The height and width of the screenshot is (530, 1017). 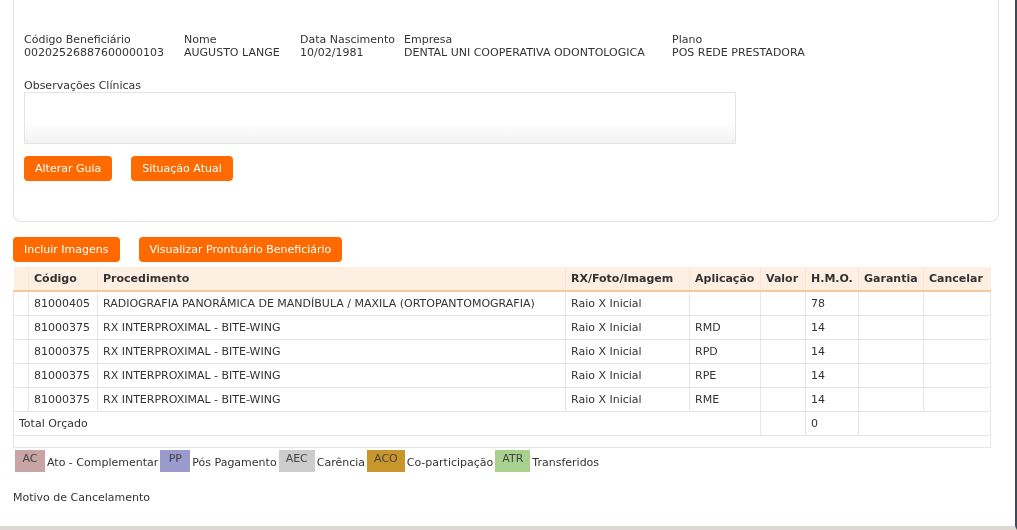 What do you see at coordinates (30, 461) in the screenshot?
I see `legend-swatch: AC` at bounding box center [30, 461].